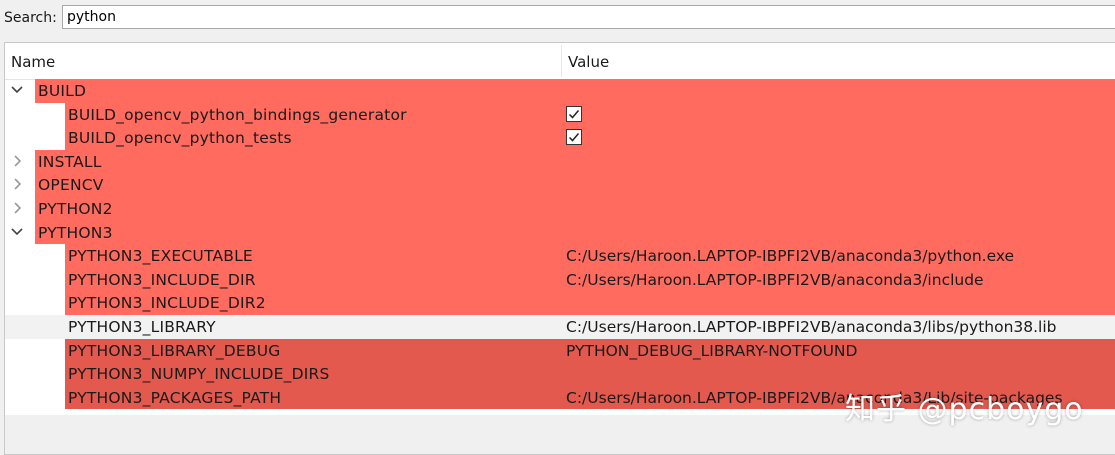 This screenshot has width=1115, height=455. What do you see at coordinates (30, 18) in the screenshot?
I see `search-label: Search:` at bounding box center [30, 18].